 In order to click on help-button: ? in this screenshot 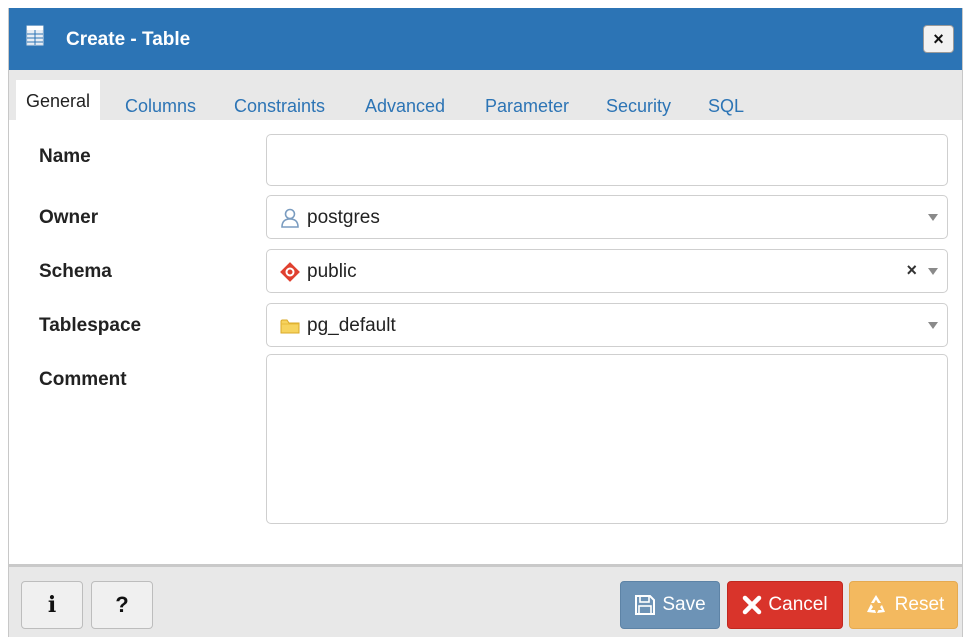, I will do `click(122, 605)`.